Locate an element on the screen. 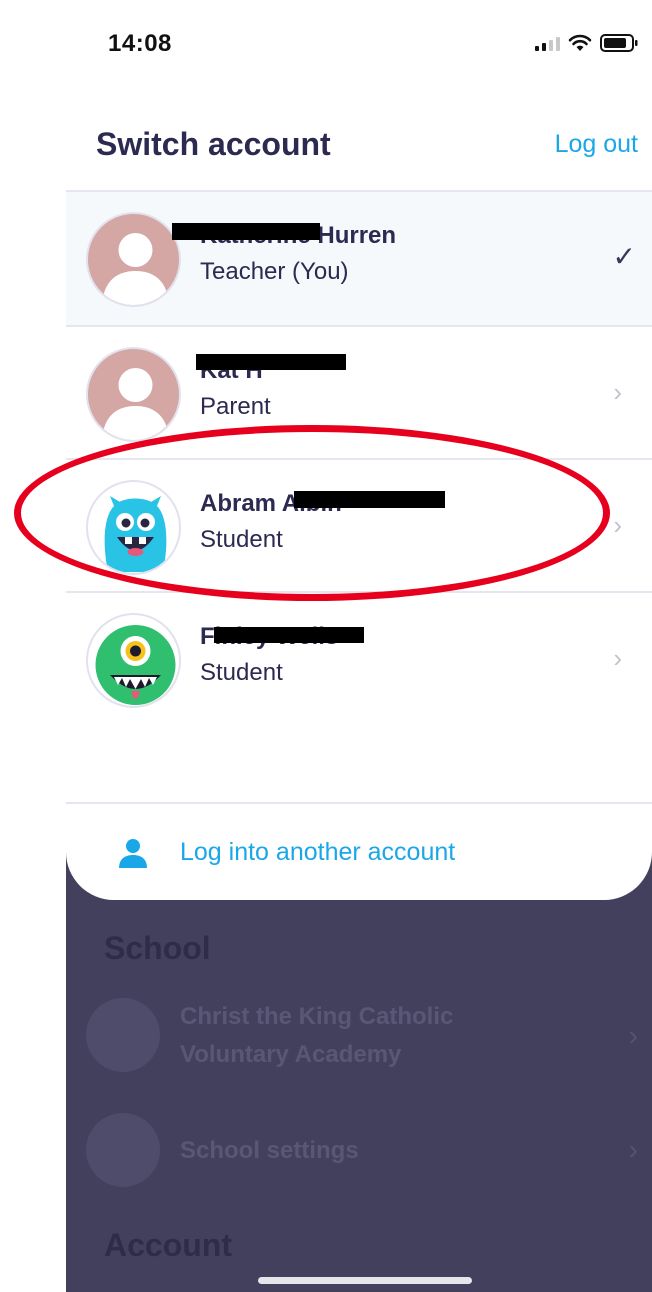 The image size is (652, 1292). wifi-icon is located at coordinates (580, 42).